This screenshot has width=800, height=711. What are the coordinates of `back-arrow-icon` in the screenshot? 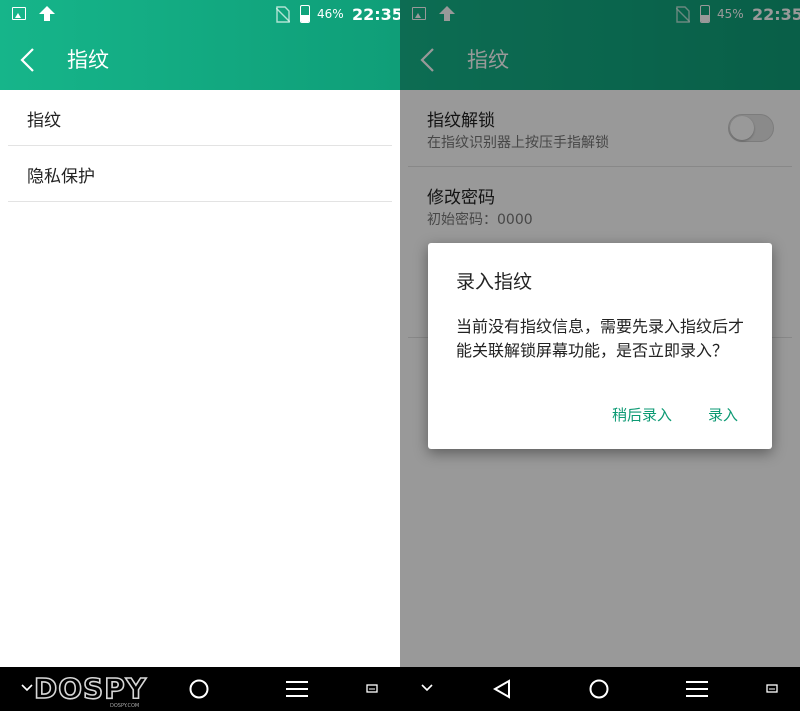 It's located at (28, 60).